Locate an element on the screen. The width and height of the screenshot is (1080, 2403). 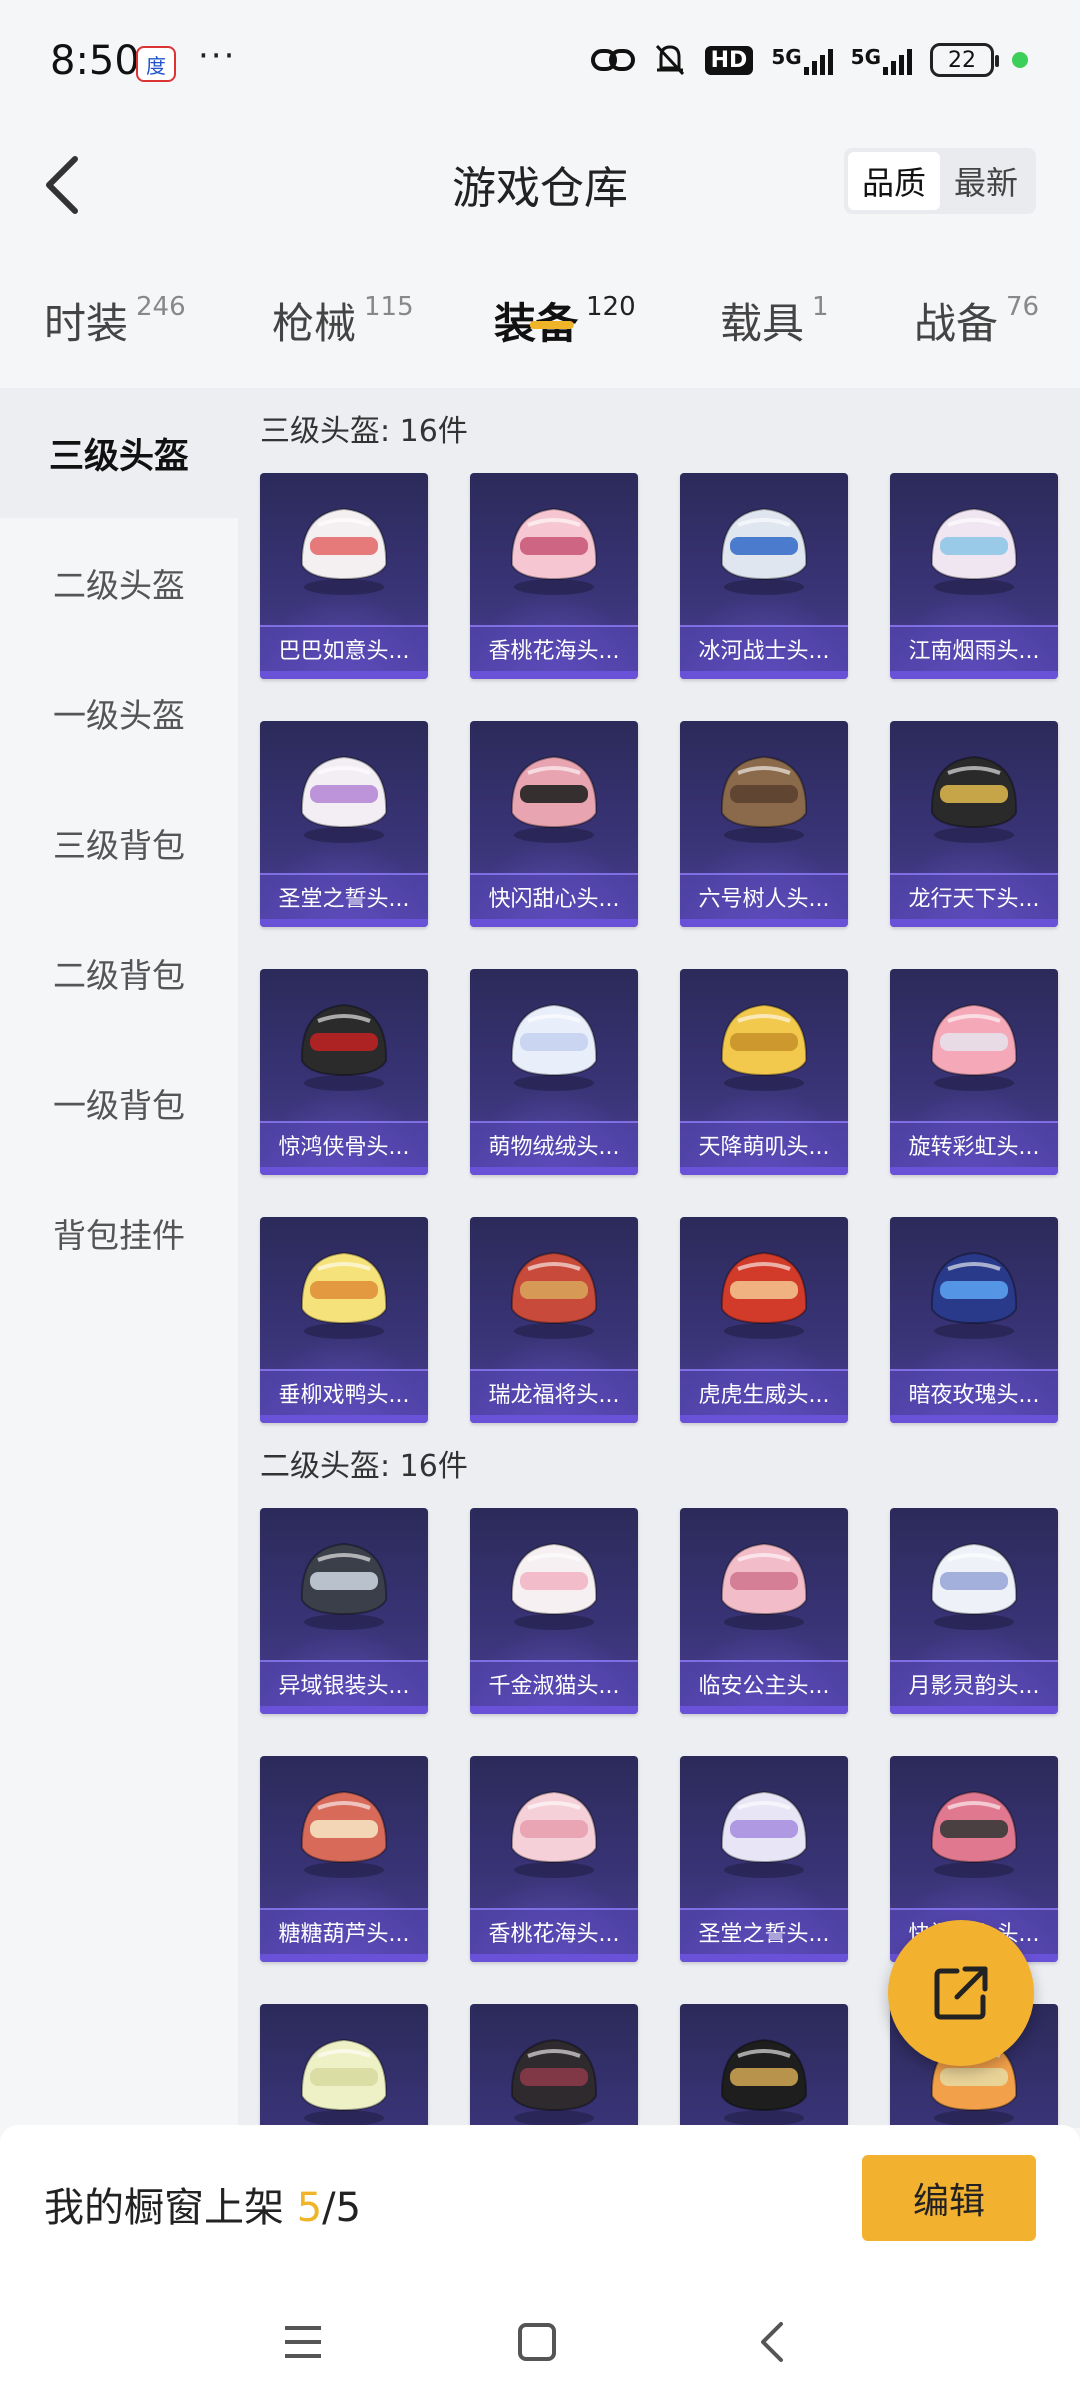
tab-label: 载具 is located at coordinates (762, 323).